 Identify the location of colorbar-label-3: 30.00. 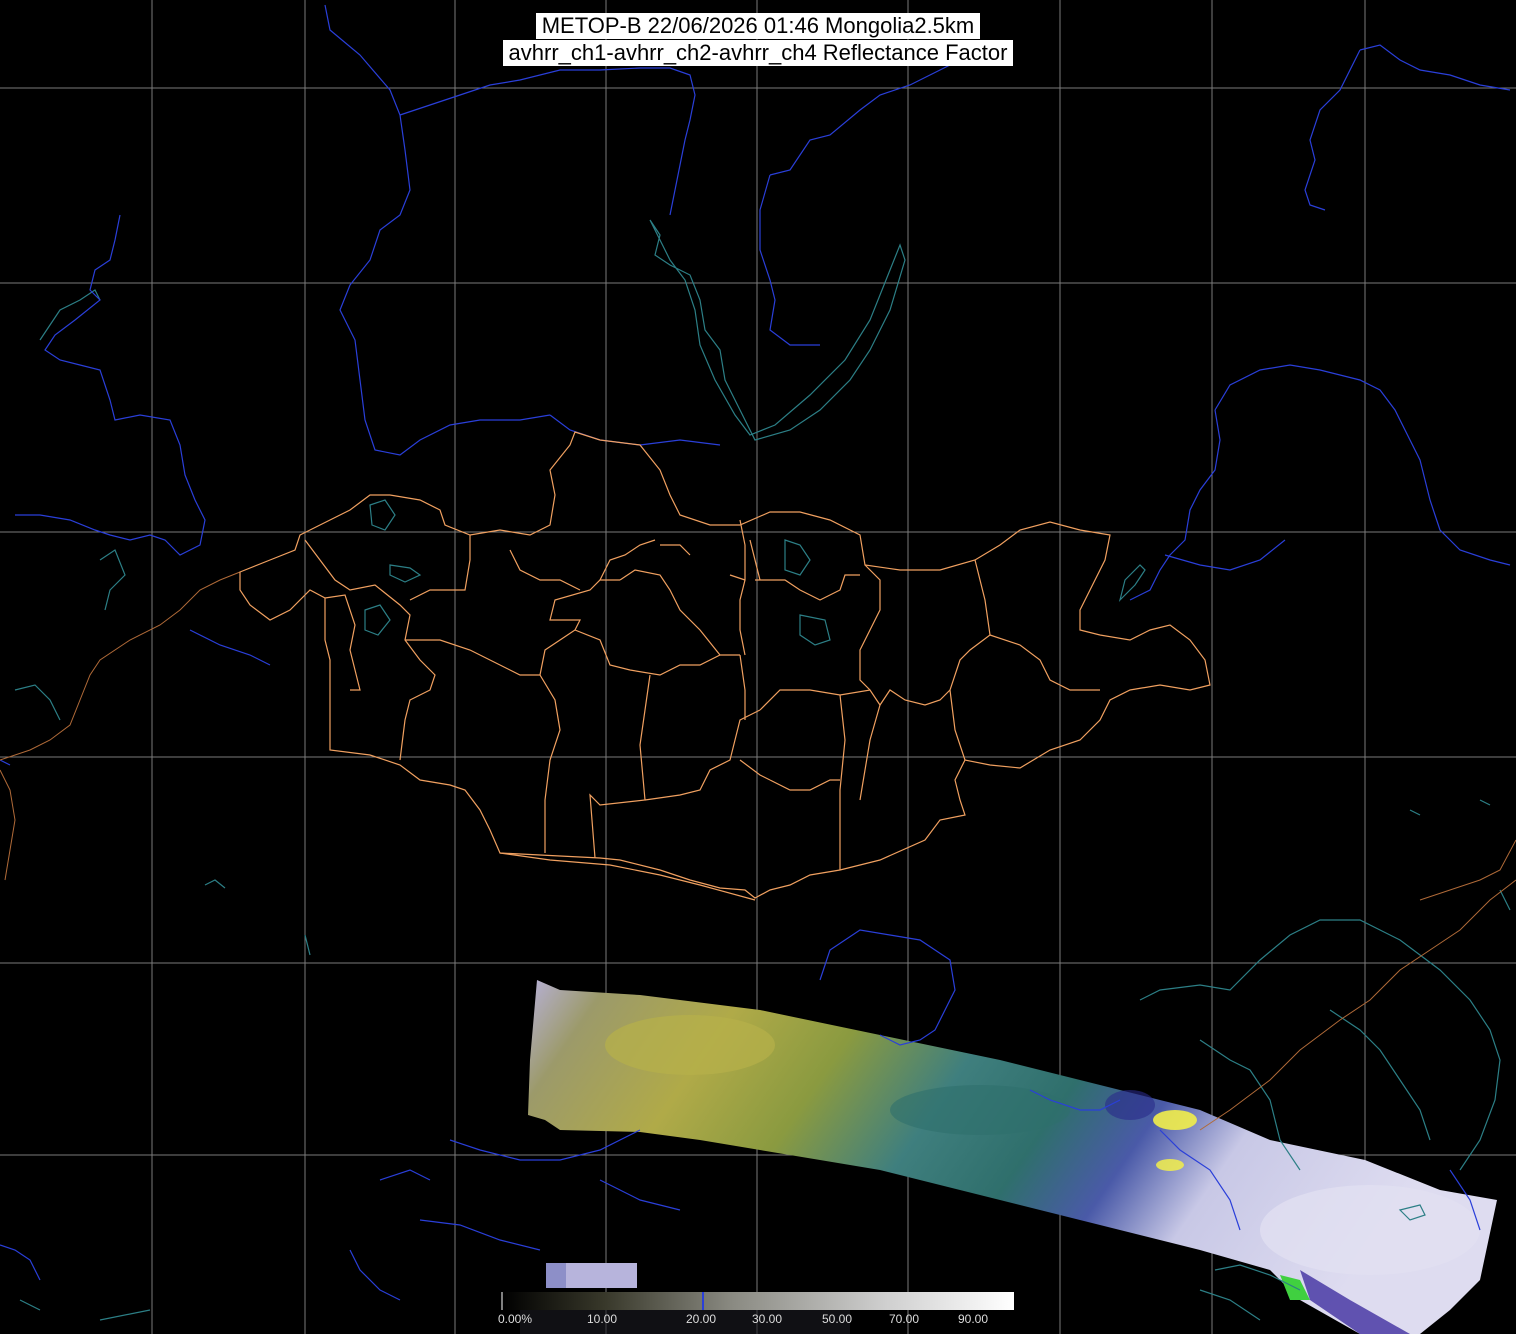
(767, 1319).